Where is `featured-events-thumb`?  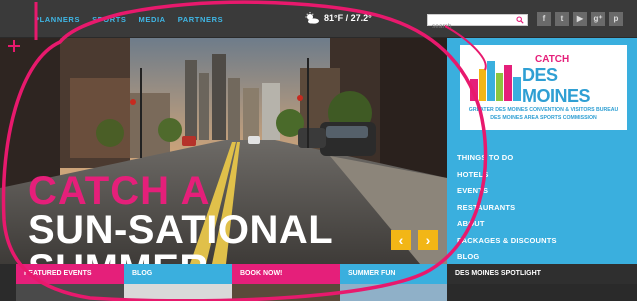
featured-events-thumb is located at coordinates (70, 292).